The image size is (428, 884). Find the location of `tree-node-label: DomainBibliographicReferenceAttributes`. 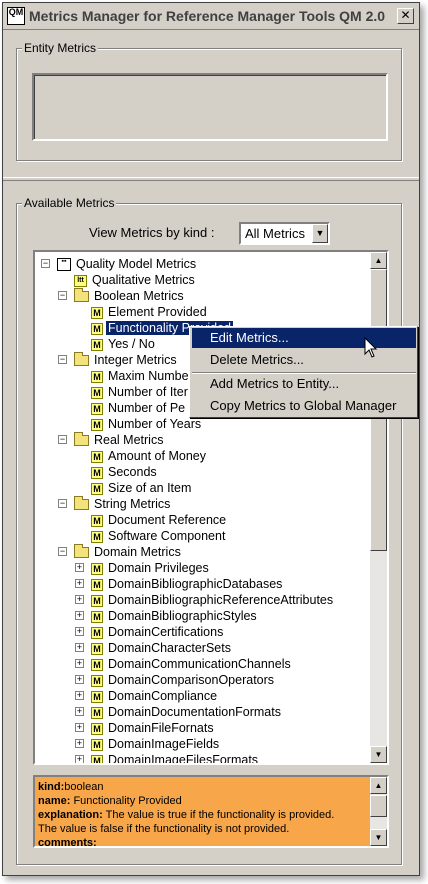

tree-node-label: DomainBibliographicReferenceAttributes is located at coordinates (221, 600).